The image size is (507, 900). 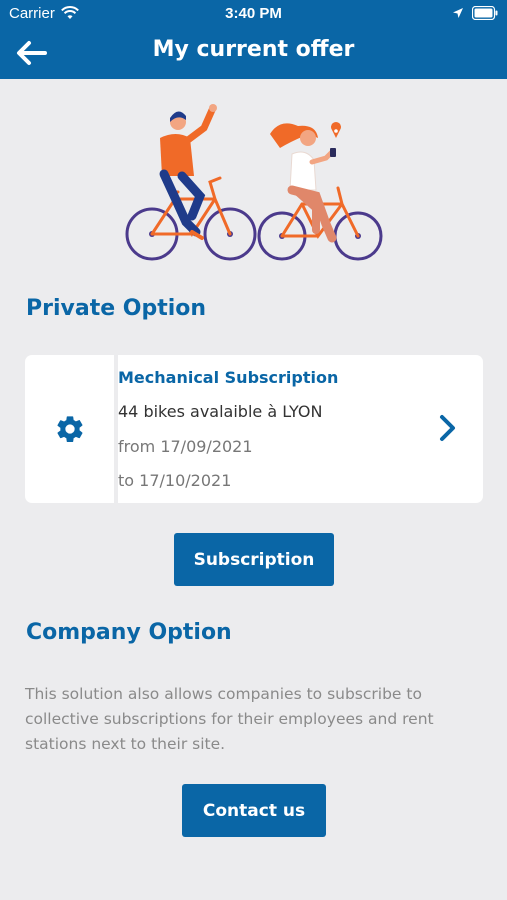 What do you see at coordinates (69, 429) in the screenshot?
I see `gear-icon` at bounding box center [69, 429].